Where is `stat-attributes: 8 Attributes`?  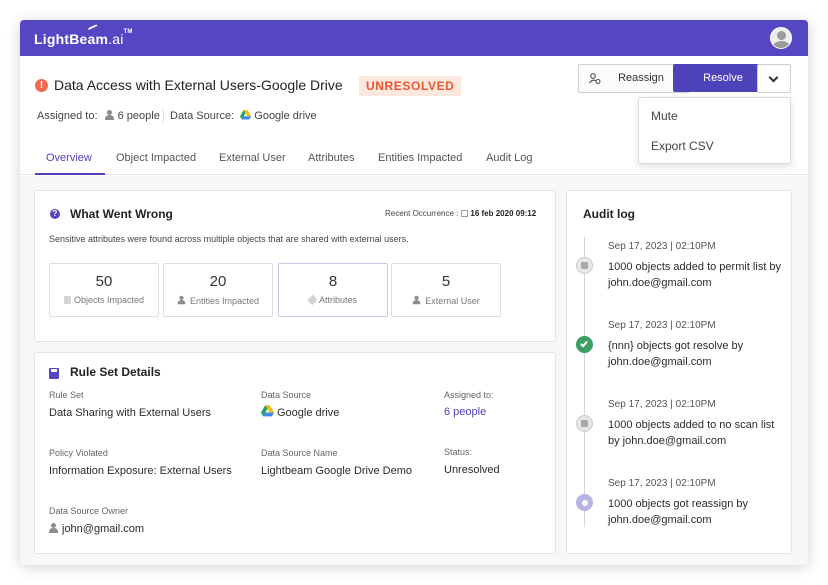 stat-attributes: 8 Attributes is located at coordinates (333, 290).